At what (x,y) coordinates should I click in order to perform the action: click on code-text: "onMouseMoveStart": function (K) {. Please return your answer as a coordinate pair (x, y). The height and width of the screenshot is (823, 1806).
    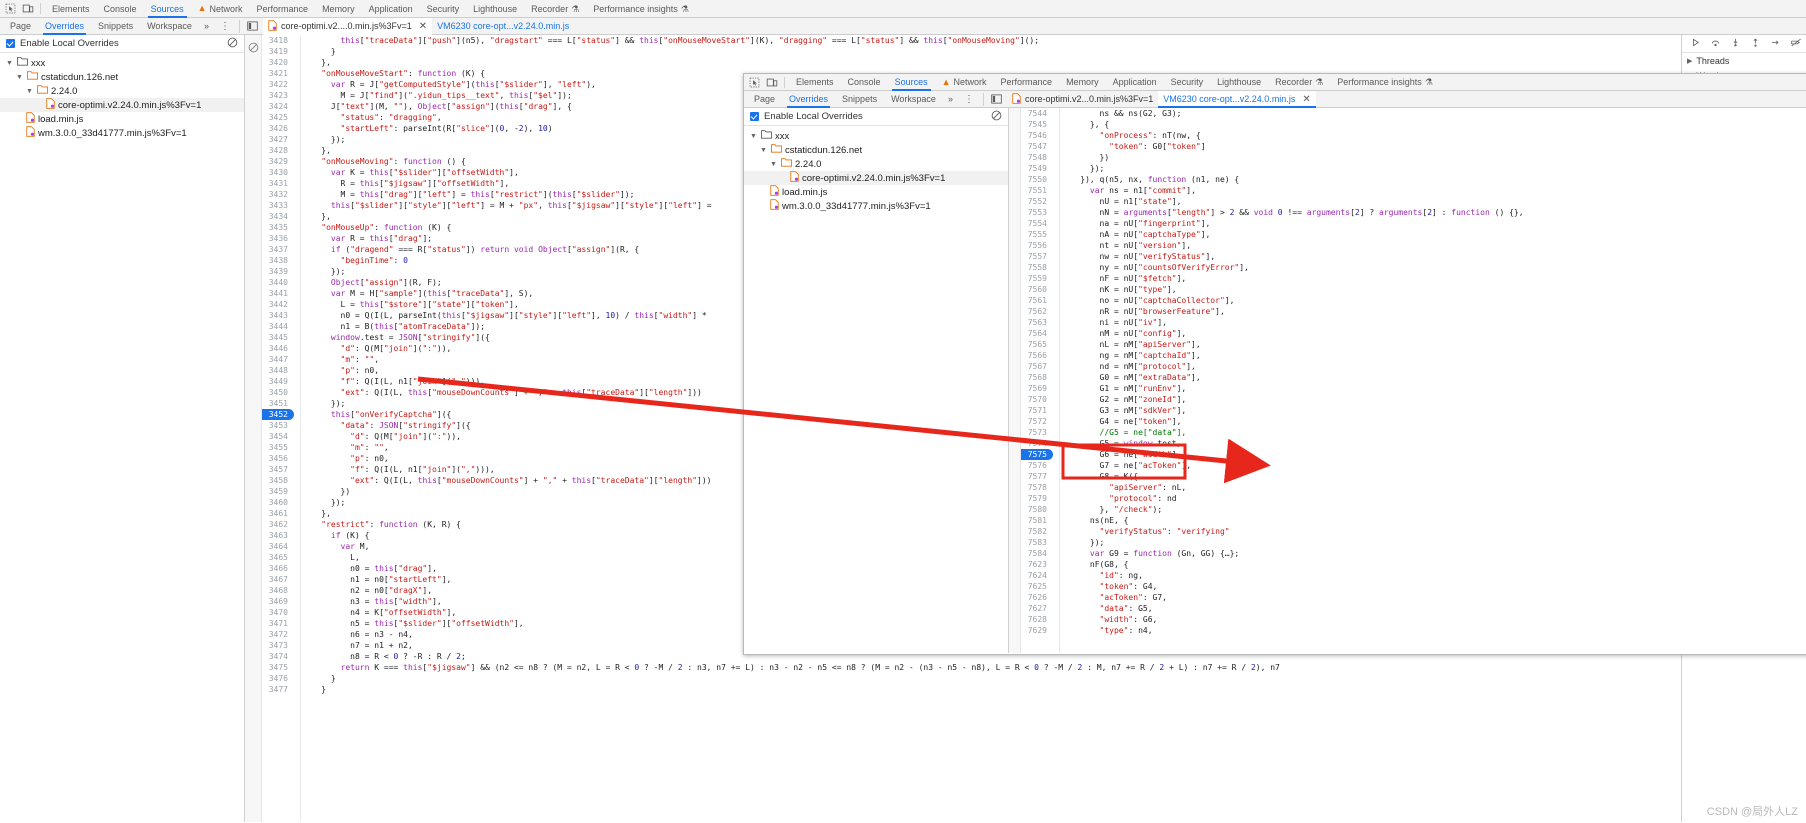
    Looking at the image, I should click on (389, 73).